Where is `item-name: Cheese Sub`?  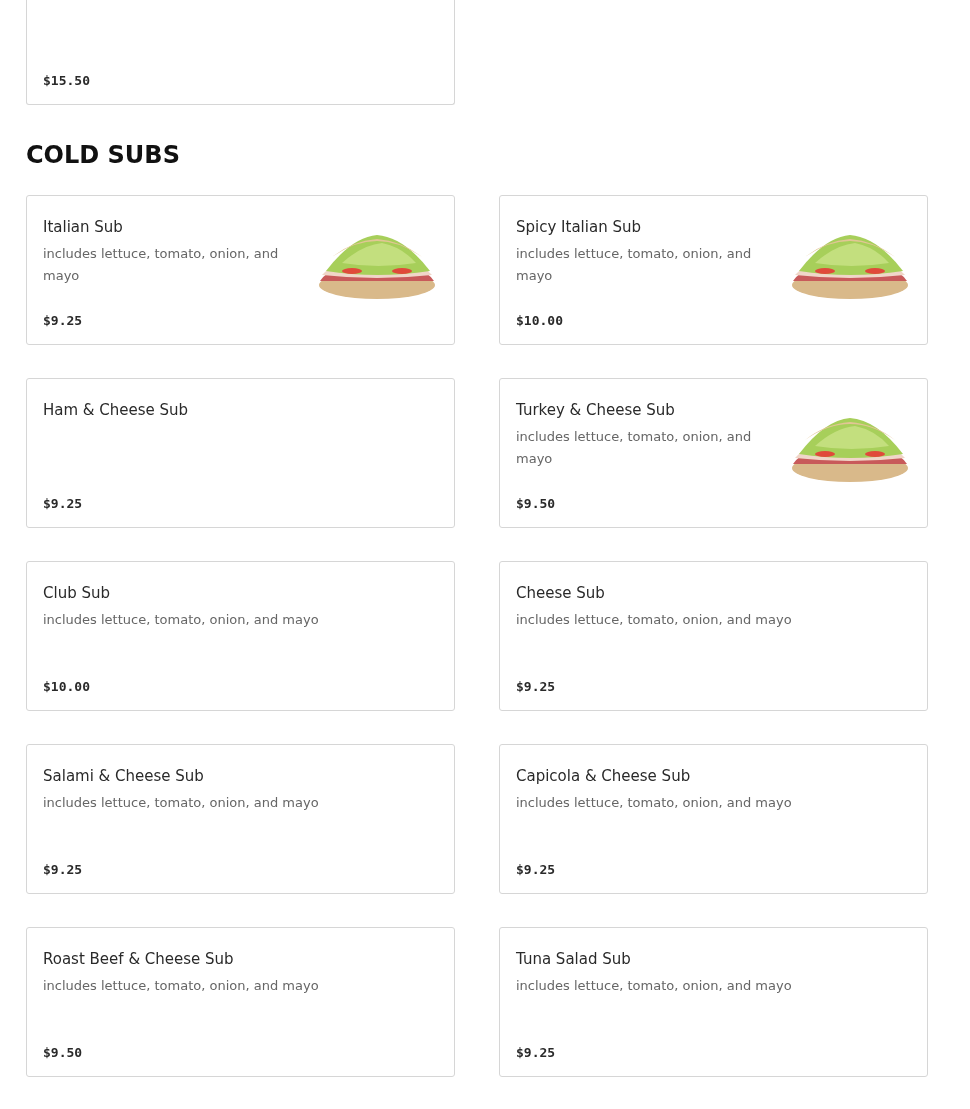 item-name: Cheese Sub is located at coordinates (561, 593).